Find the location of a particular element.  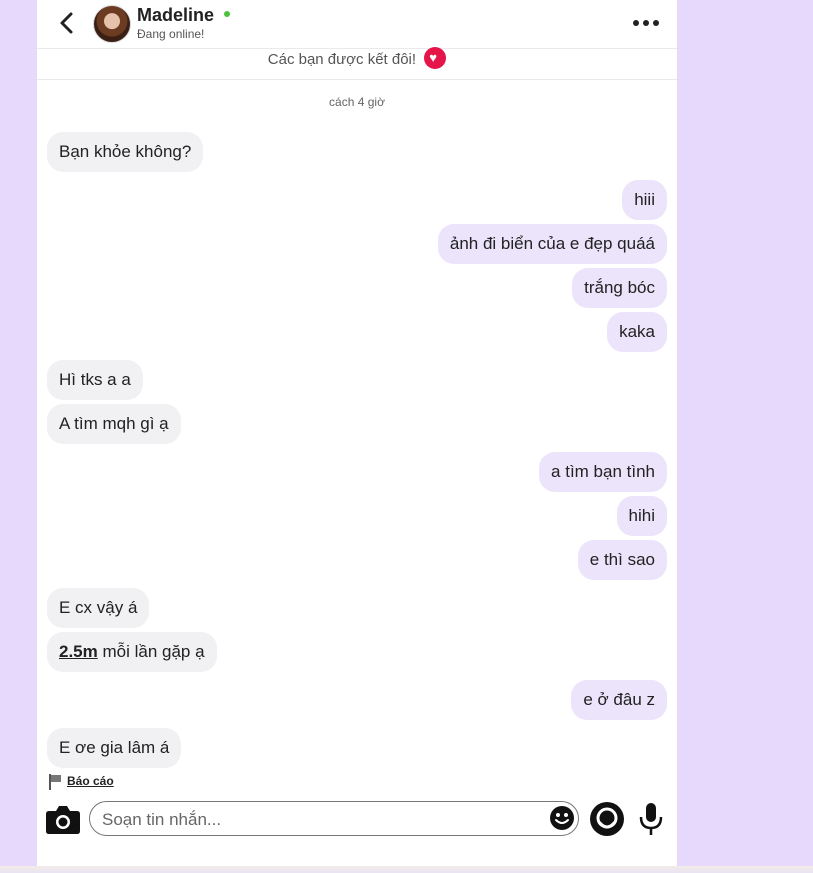

match-text: Các bạn được kết đôi! is located at coordinates (342, 59).